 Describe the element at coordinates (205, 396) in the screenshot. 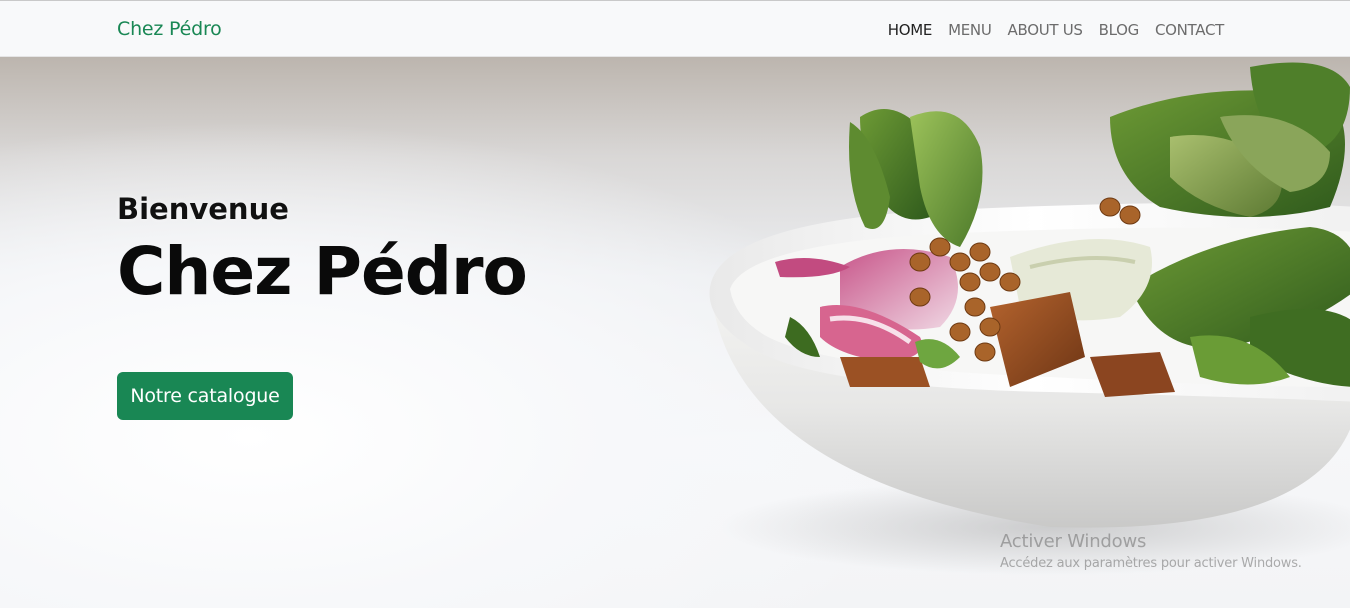

I see `catalogue-button: Notre catalogue` at that location.